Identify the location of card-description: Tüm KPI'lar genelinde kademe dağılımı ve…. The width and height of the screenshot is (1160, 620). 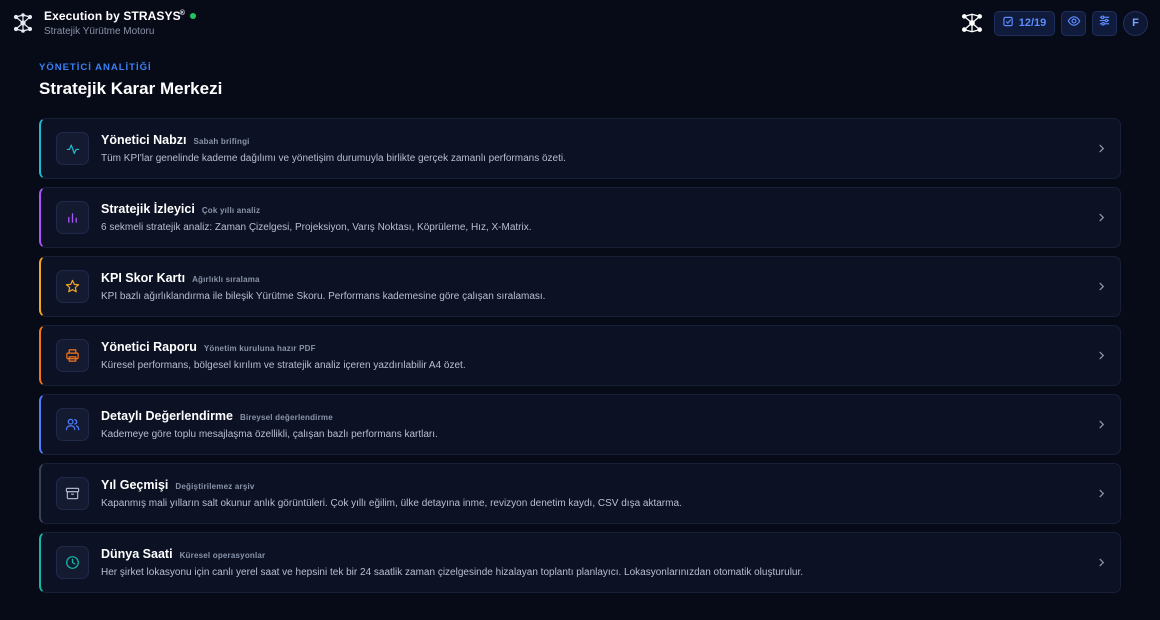
(333, 158).